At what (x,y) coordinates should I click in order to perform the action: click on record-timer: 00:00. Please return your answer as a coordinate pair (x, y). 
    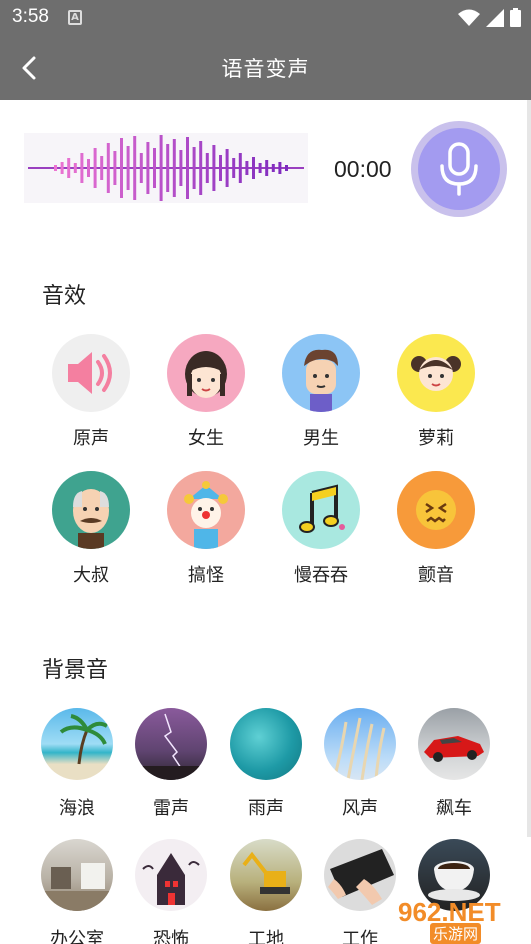
    Looking at the image, I should click on (363, 169).